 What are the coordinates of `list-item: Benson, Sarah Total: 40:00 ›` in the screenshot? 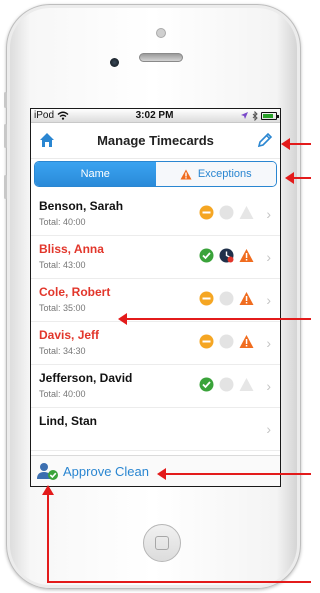 It's located at (155, 214).